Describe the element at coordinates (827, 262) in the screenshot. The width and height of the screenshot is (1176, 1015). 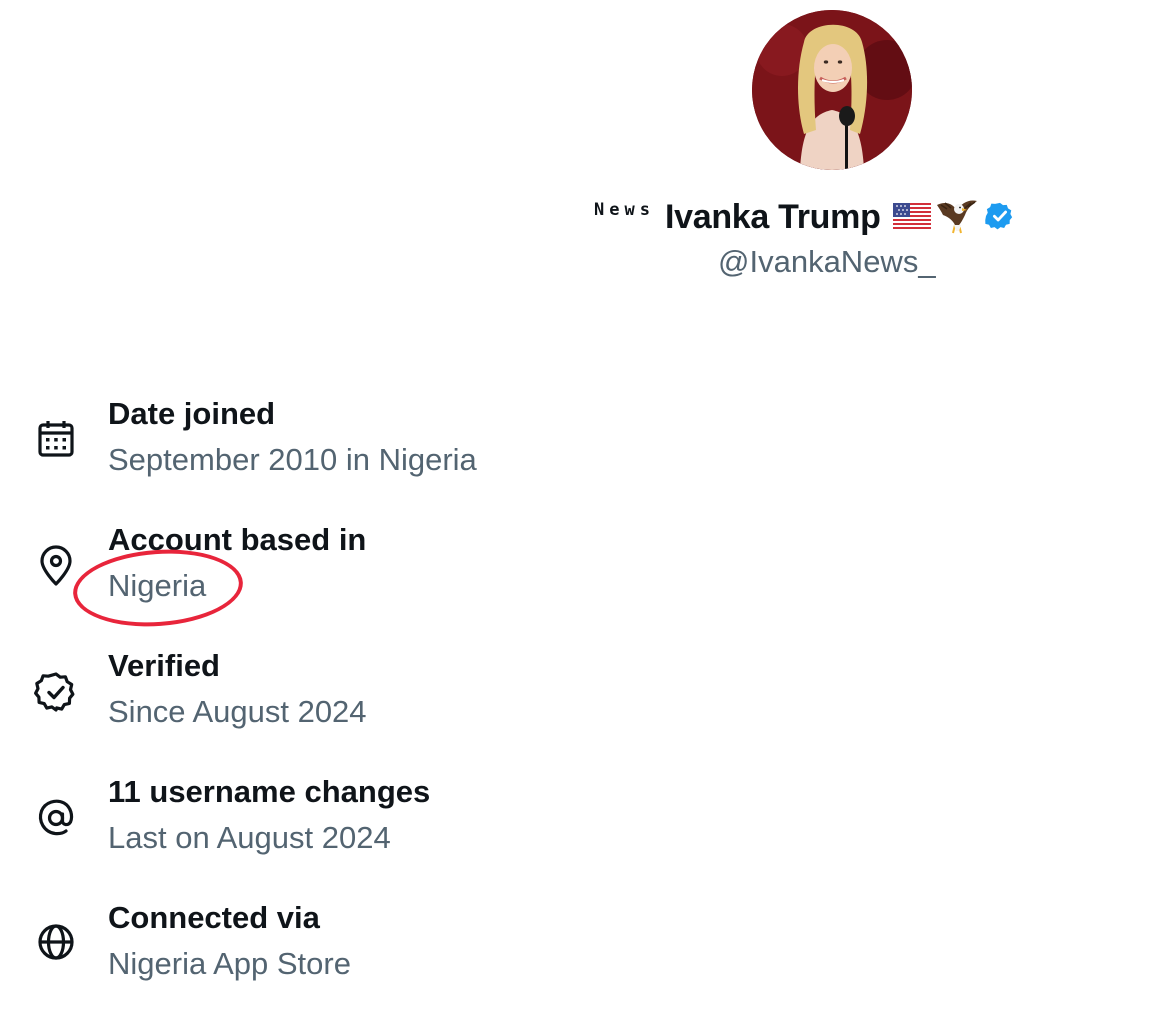
I see `profile-handle: @IvankaNews_` at that location.